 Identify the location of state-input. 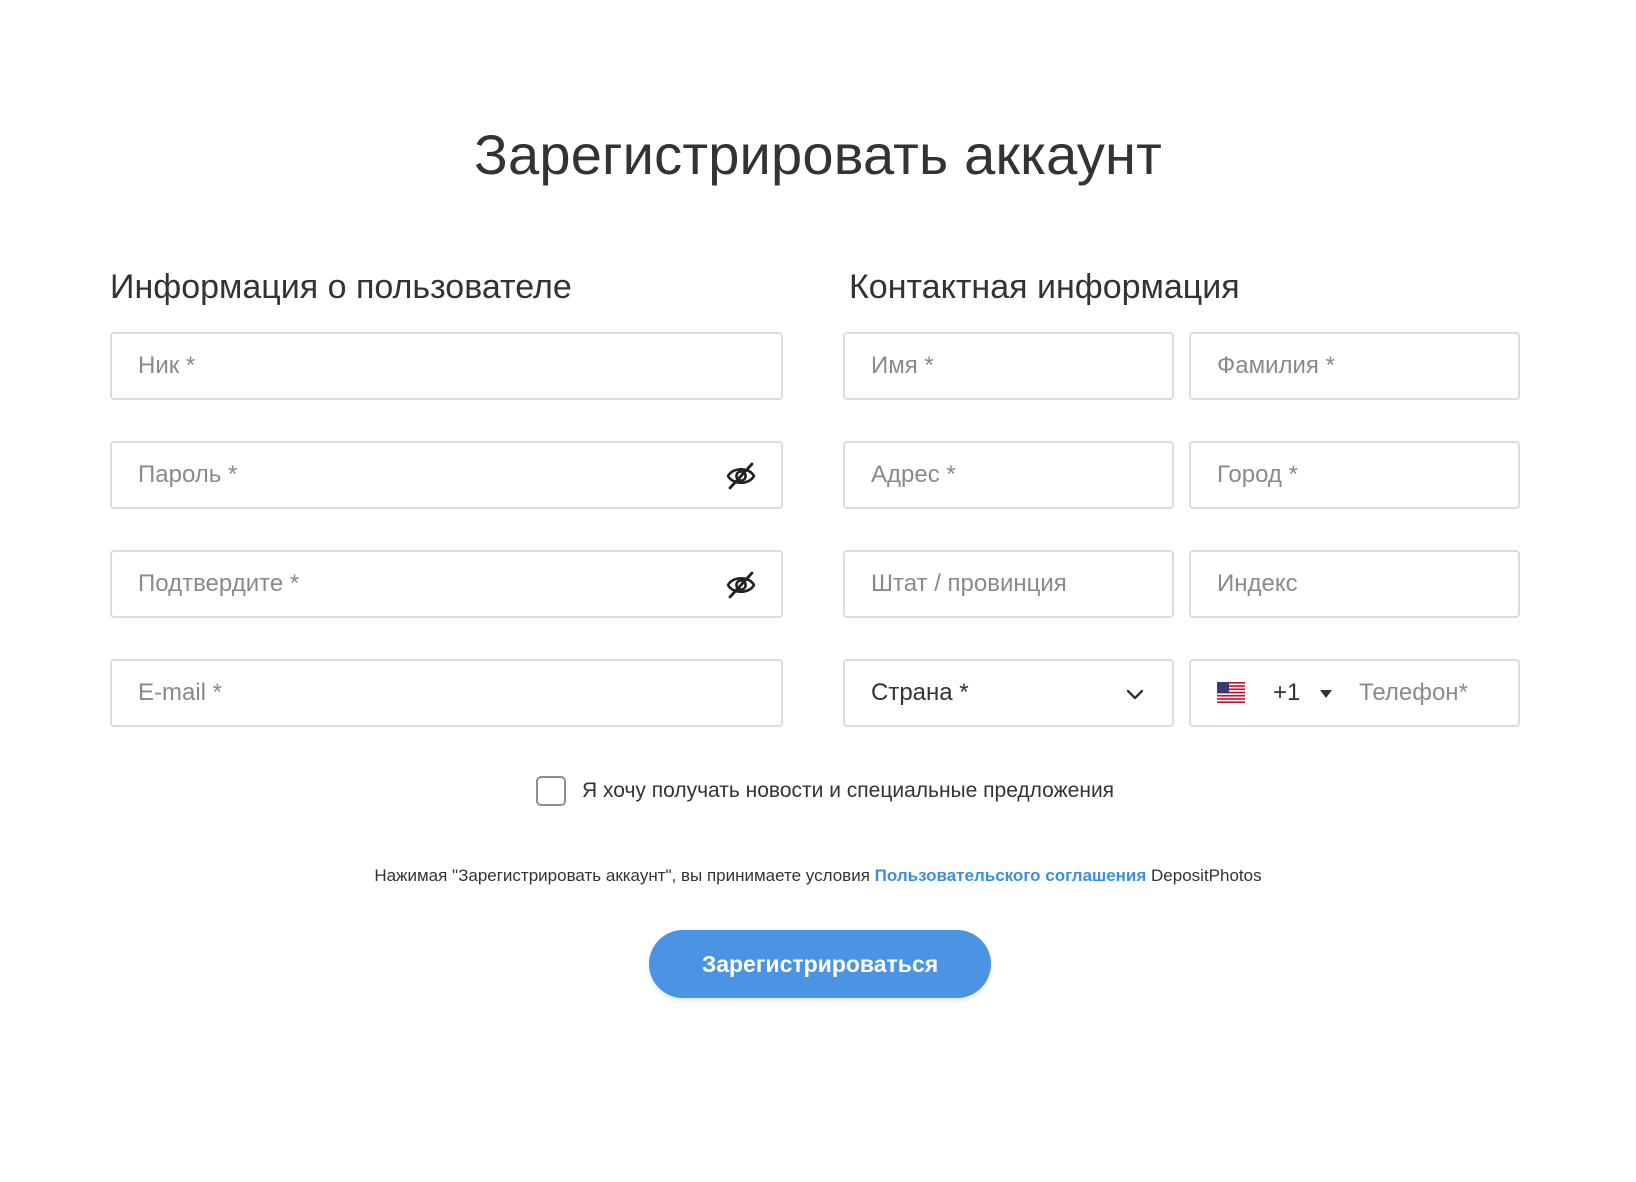
(1008, 584).